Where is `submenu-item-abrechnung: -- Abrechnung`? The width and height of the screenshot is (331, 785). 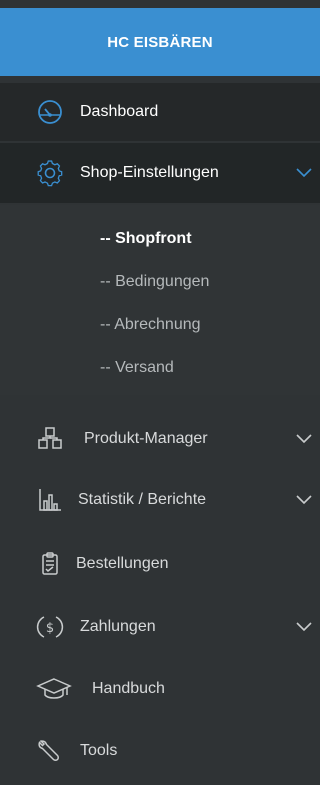 submenu-item-abrechnung: -- Abrechnung is located at coordinates (150, 325).